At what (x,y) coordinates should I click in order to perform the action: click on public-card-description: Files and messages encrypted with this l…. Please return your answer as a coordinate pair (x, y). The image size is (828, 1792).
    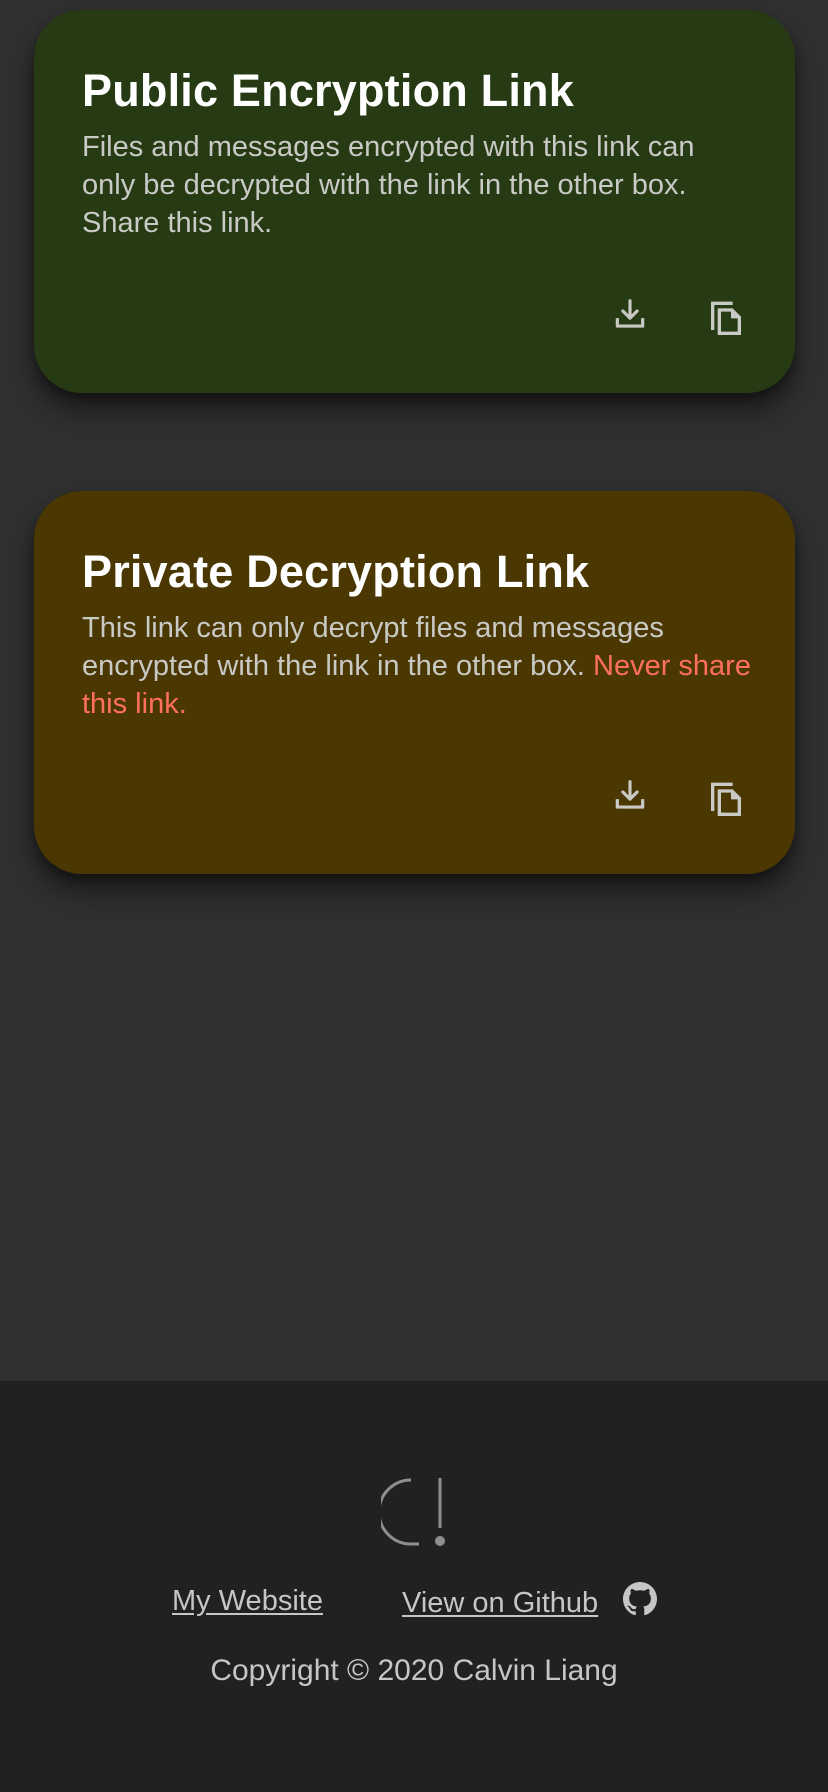
    Looking at the image, I should click on (388, 185).